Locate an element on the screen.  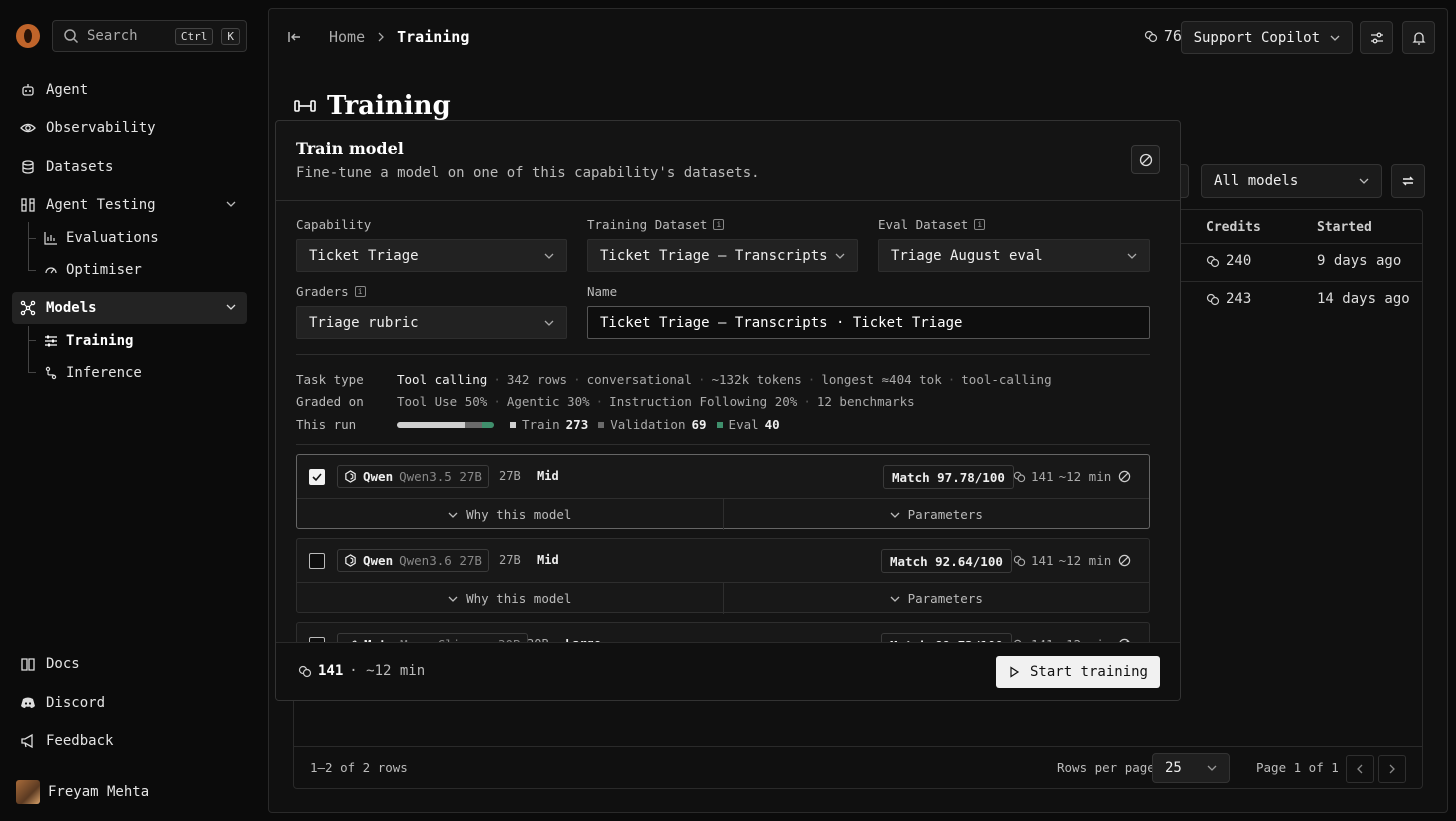
sidebar-item-models: Models is located at coordinates (129, 308).